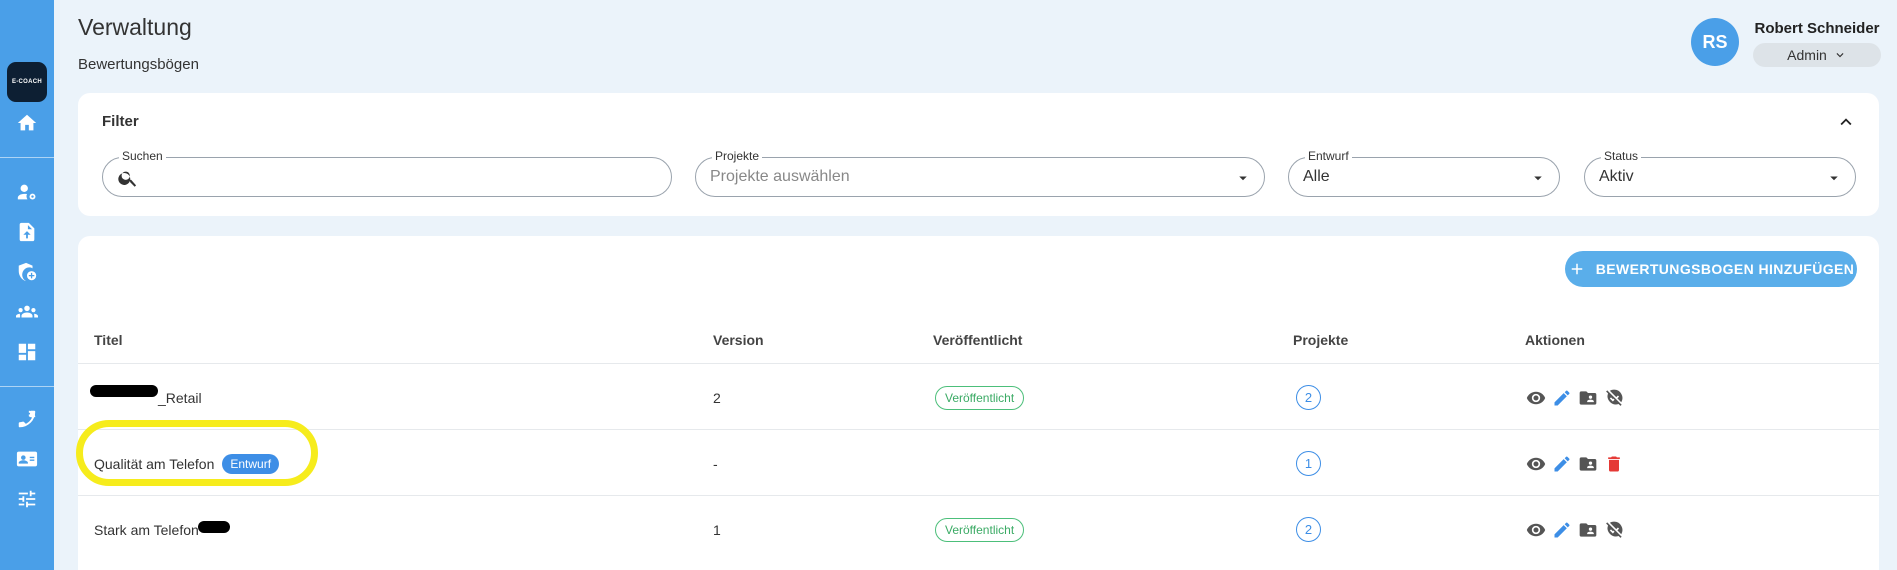 This screenshot has width=1897, height=570. What do you see at coordinates (1840, 55) in the screenshot?
I see `chevron-down-icon` at bounding box center [1840, 55].